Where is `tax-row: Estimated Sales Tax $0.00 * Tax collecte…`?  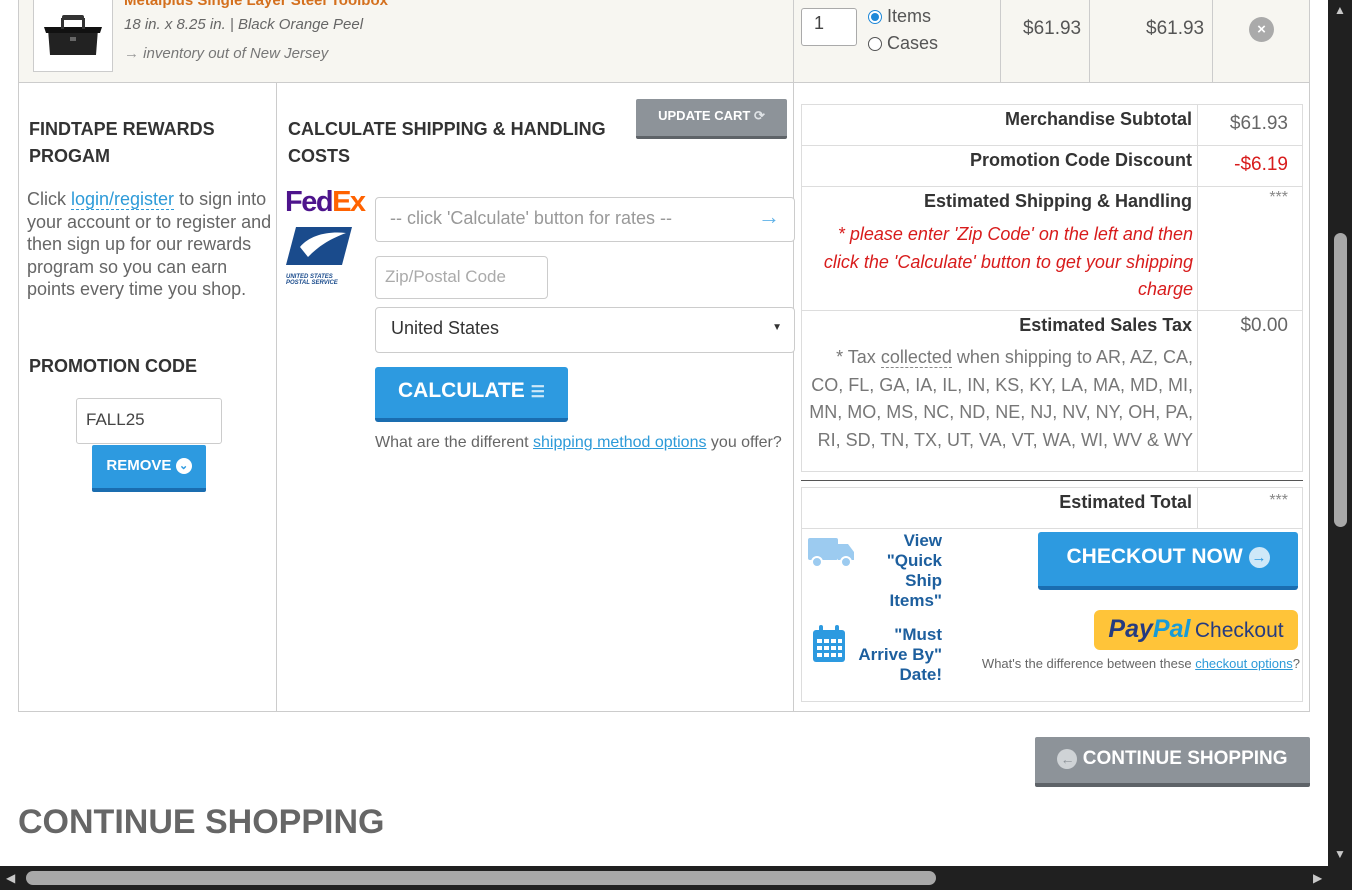
tax-row: Estimated Sales Tax $0.00 * Tax collecte… is located at coordinates (1052, 392).